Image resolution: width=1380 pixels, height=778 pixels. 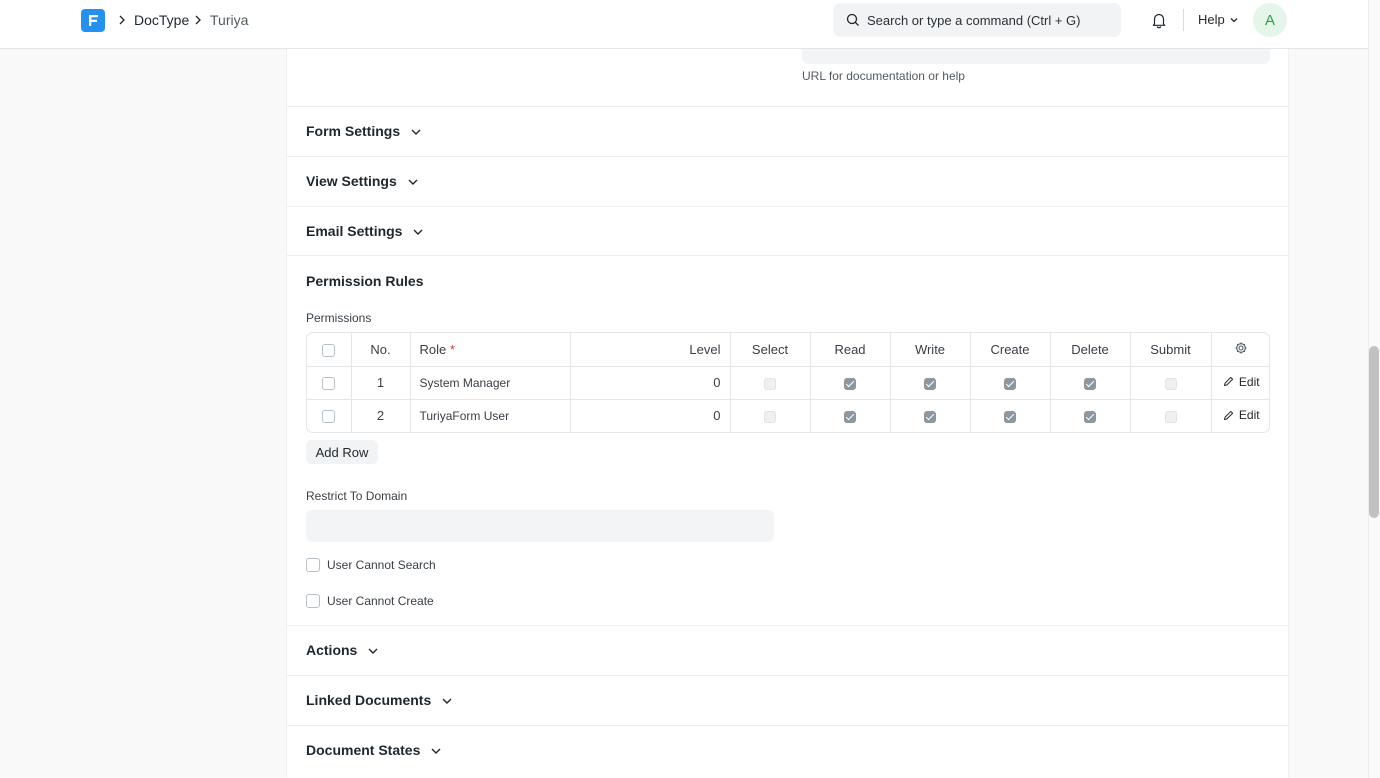 I want to click on section-actions: Actions, so click(x=787, y=650).